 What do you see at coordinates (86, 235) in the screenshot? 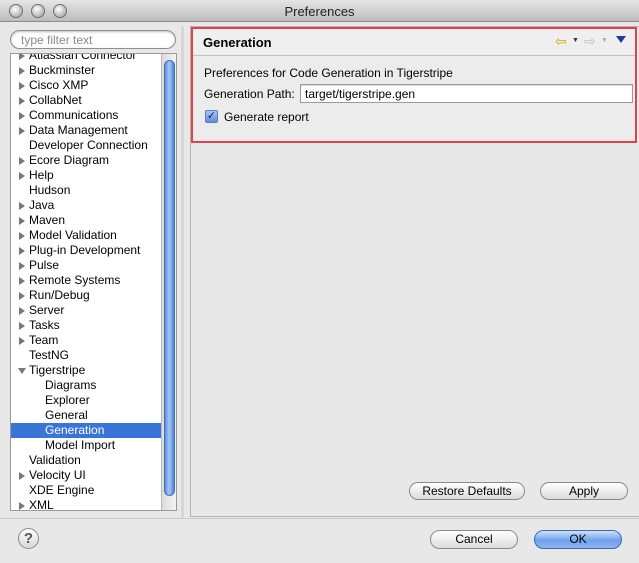
I see `tree-item: Model Validation` at bounding box center [86, 235].